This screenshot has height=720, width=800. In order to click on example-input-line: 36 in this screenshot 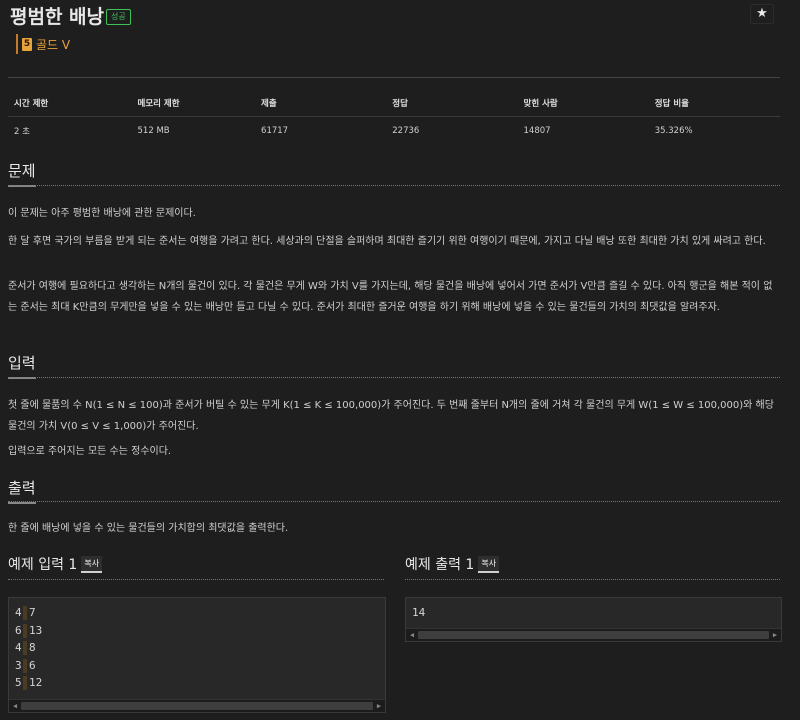, I will do `click(200, 666)`.